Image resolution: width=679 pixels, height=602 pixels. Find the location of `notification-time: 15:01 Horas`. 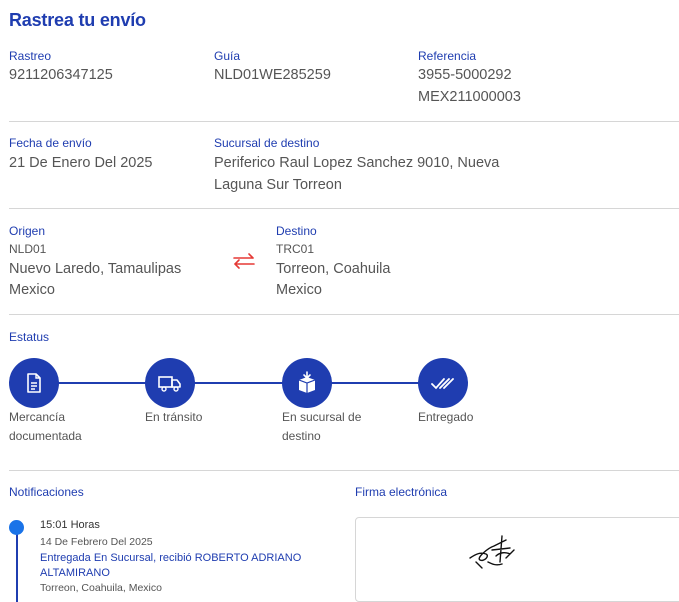

notification-time: 15:01 Horas is located at coordinates (70, 525).